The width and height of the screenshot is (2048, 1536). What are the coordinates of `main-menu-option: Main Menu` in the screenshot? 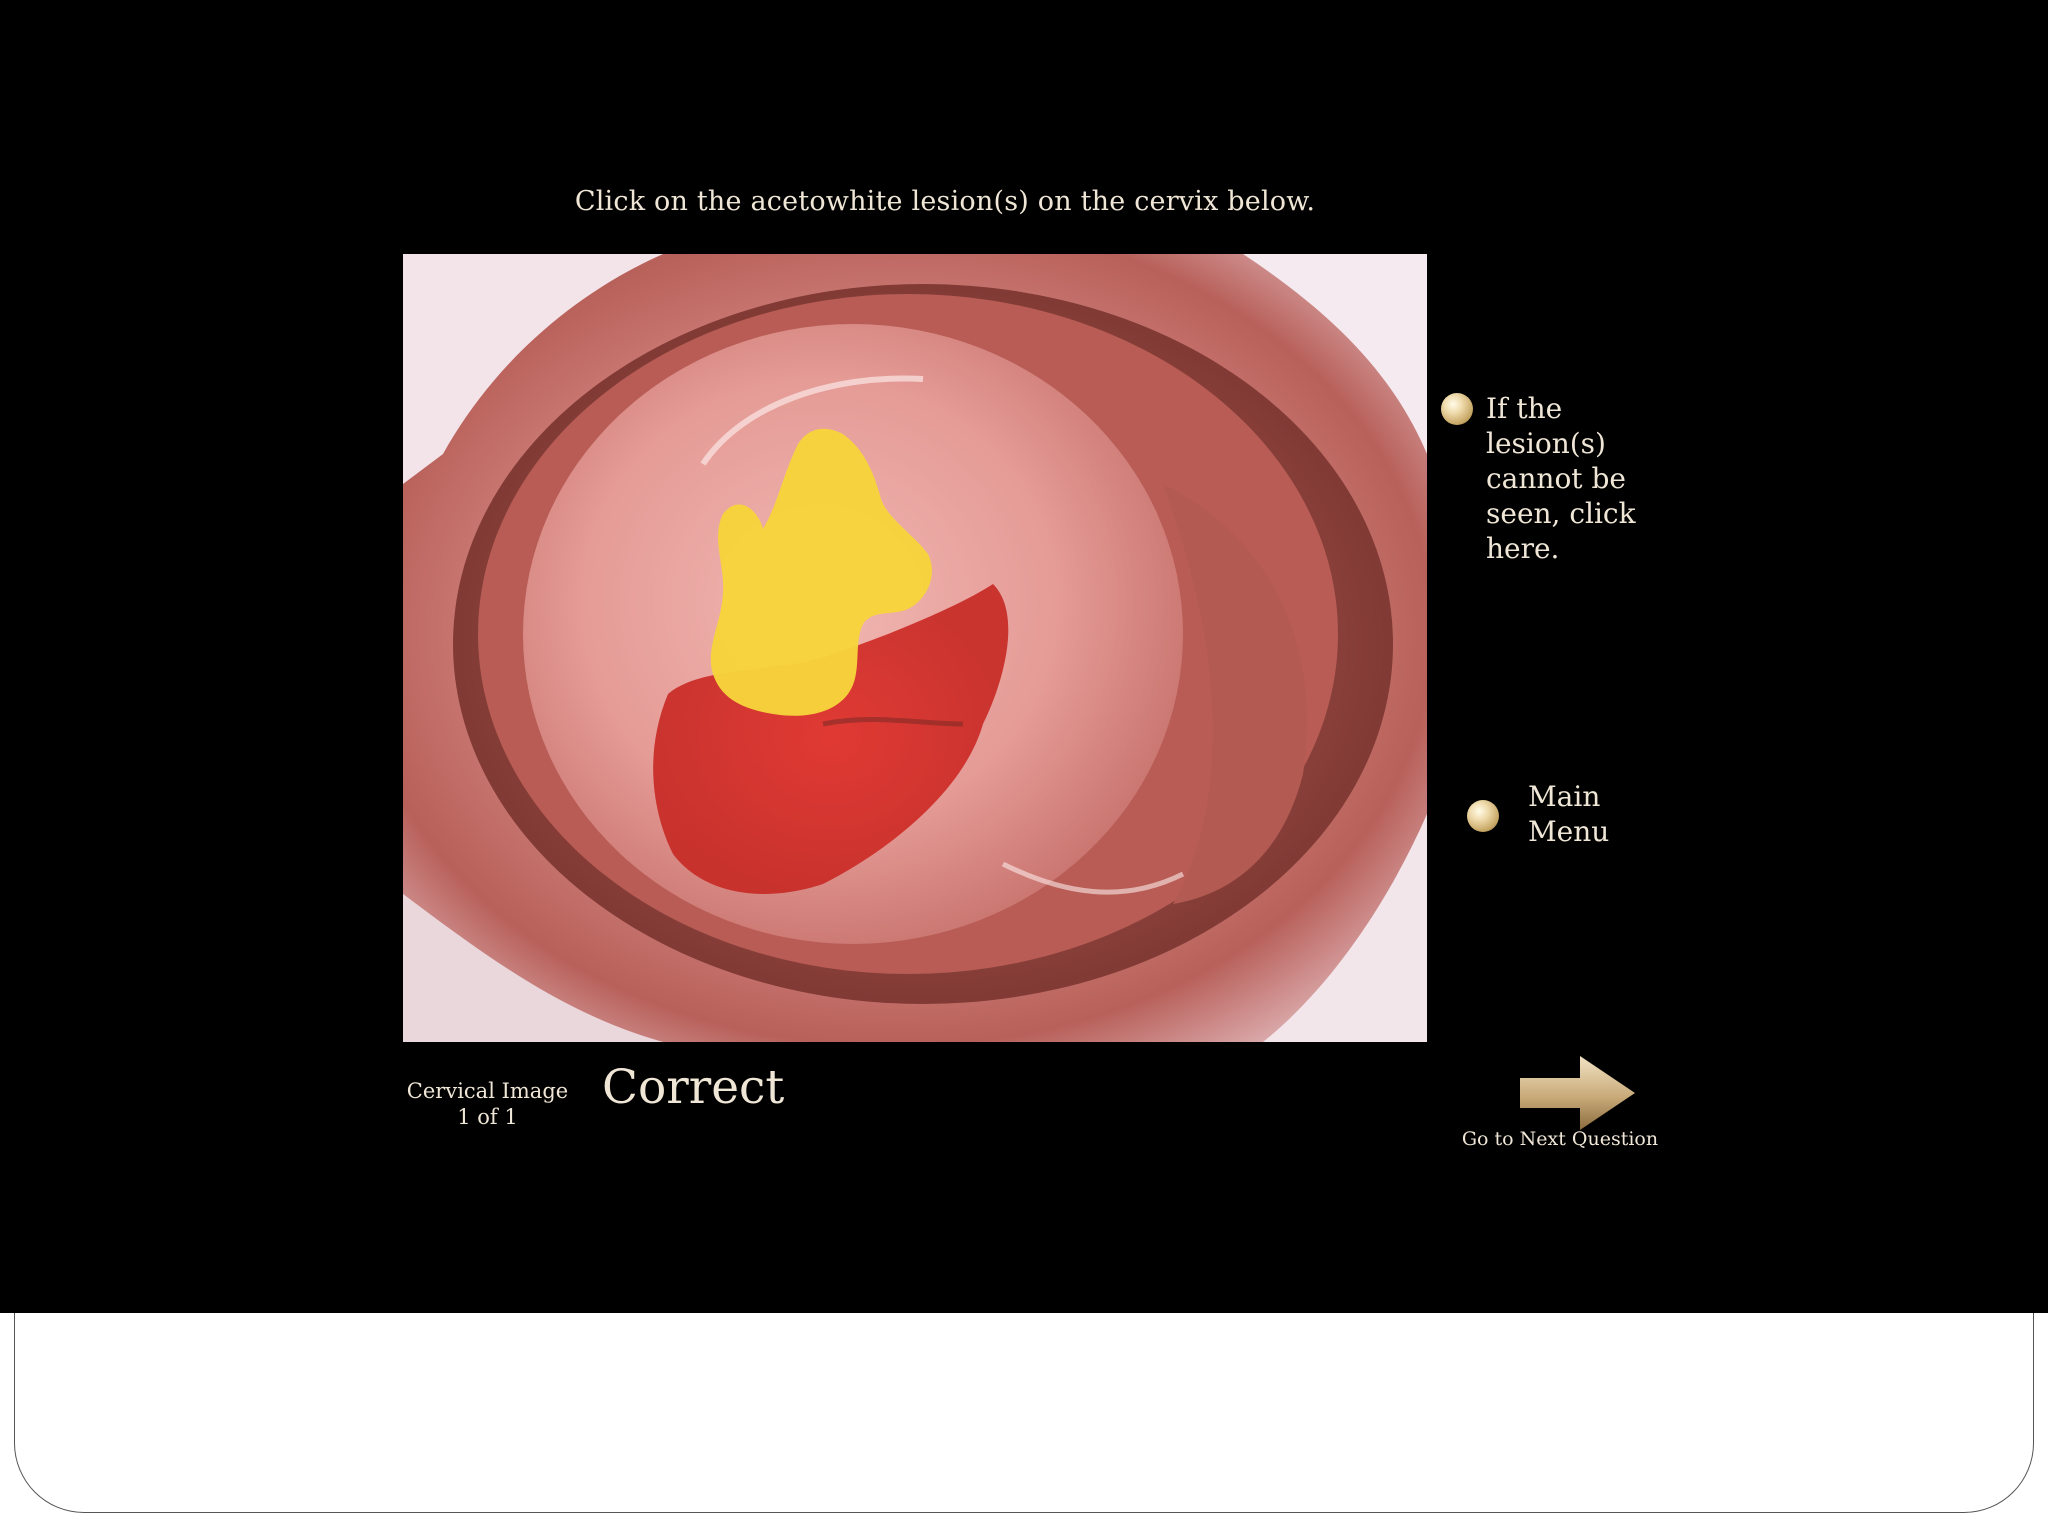 It's located at (1575, 814).